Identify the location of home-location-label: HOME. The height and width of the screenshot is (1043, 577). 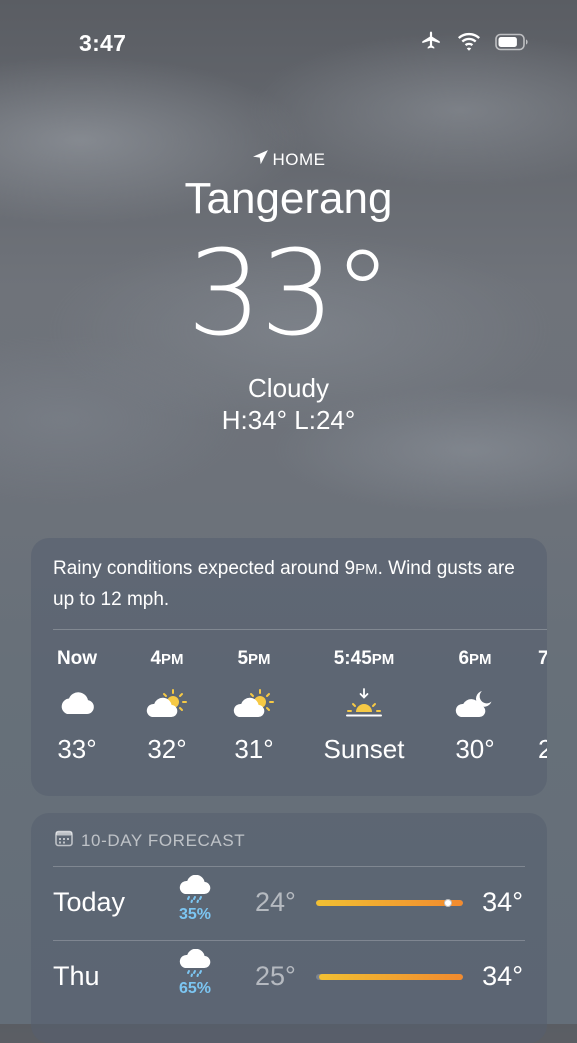
(288, 160).